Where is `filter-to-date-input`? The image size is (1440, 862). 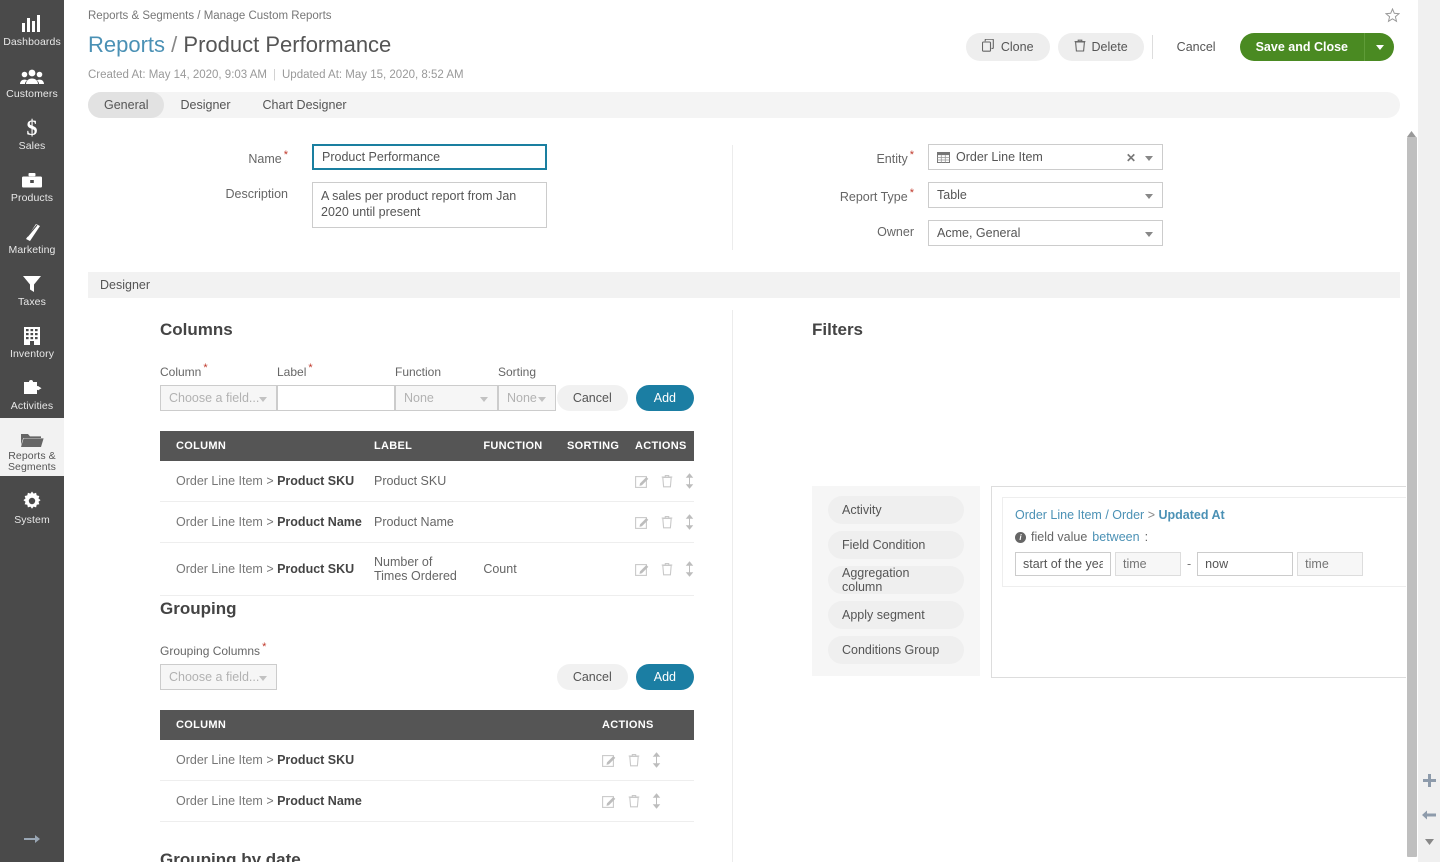 filter-to-date-input is located at coordinates (1245, 564).